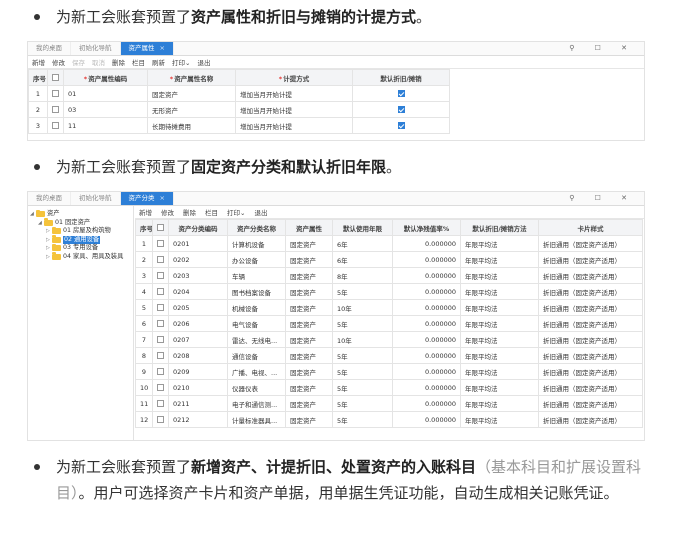  I want to click on category-name: 图书档案设备, so click(256, 291).